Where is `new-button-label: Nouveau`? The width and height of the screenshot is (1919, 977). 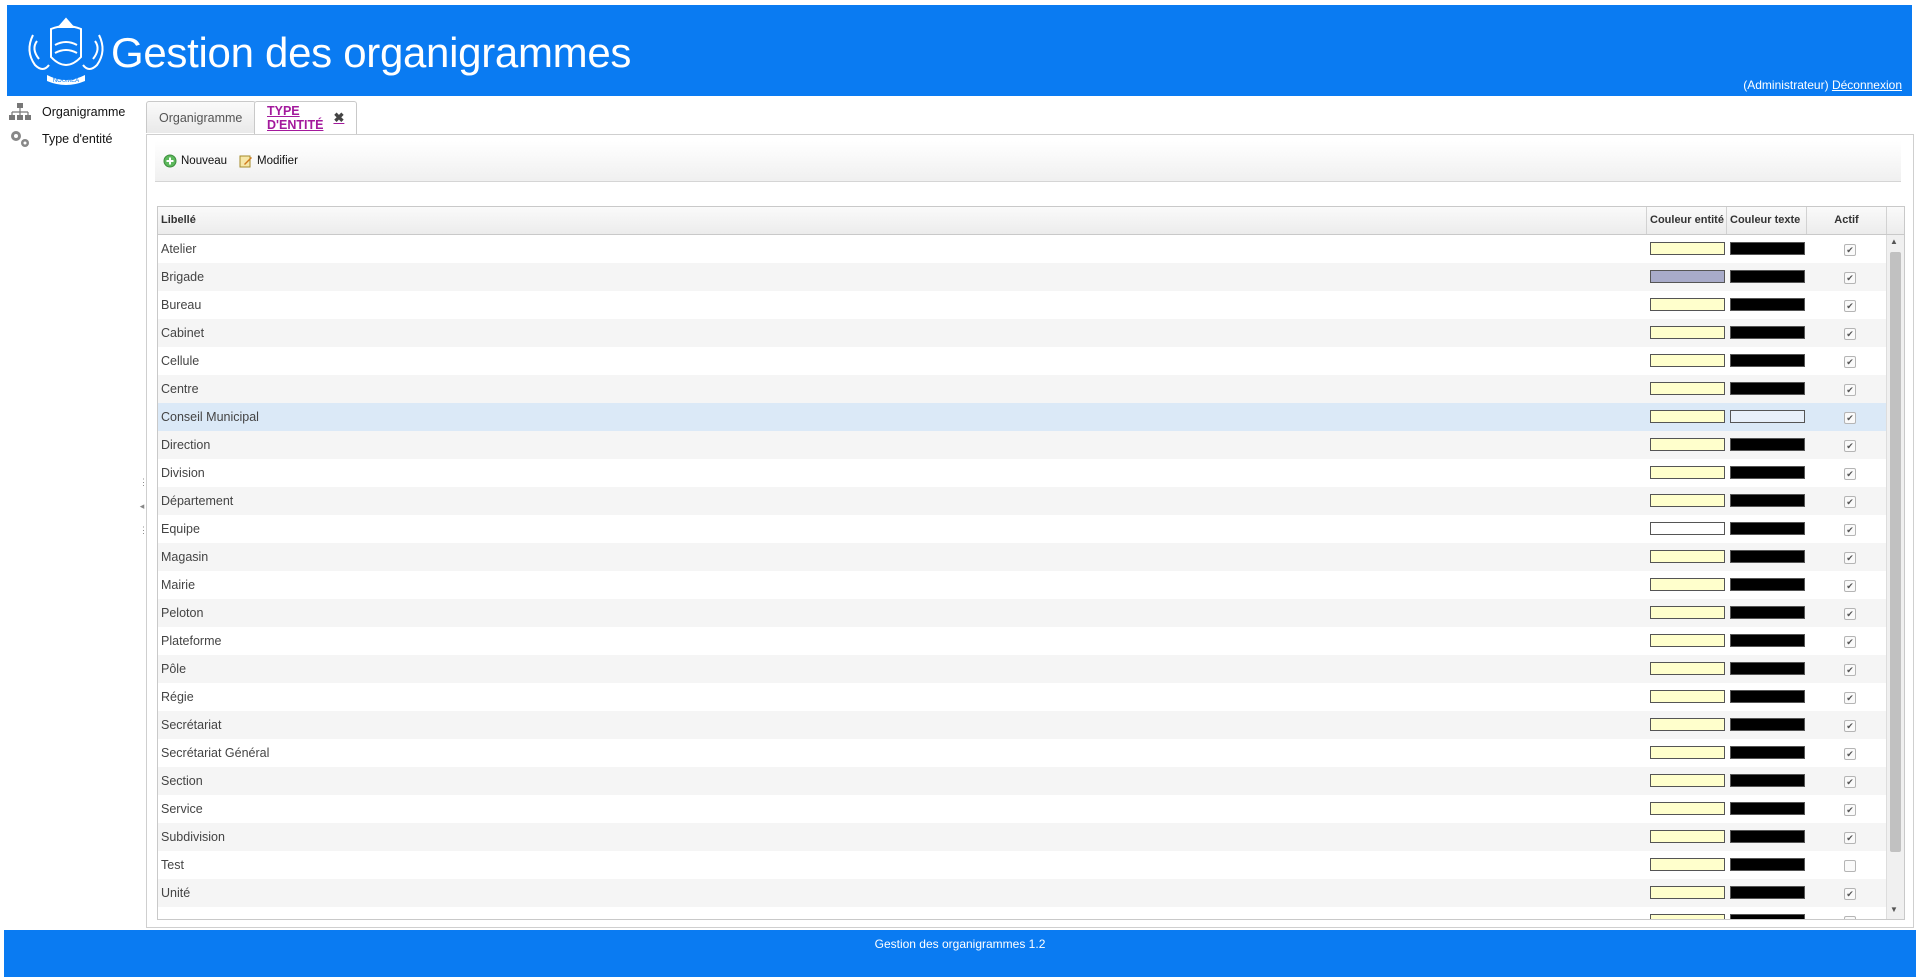 new-button-label: Nouveau is located at coordinates (204, 161).